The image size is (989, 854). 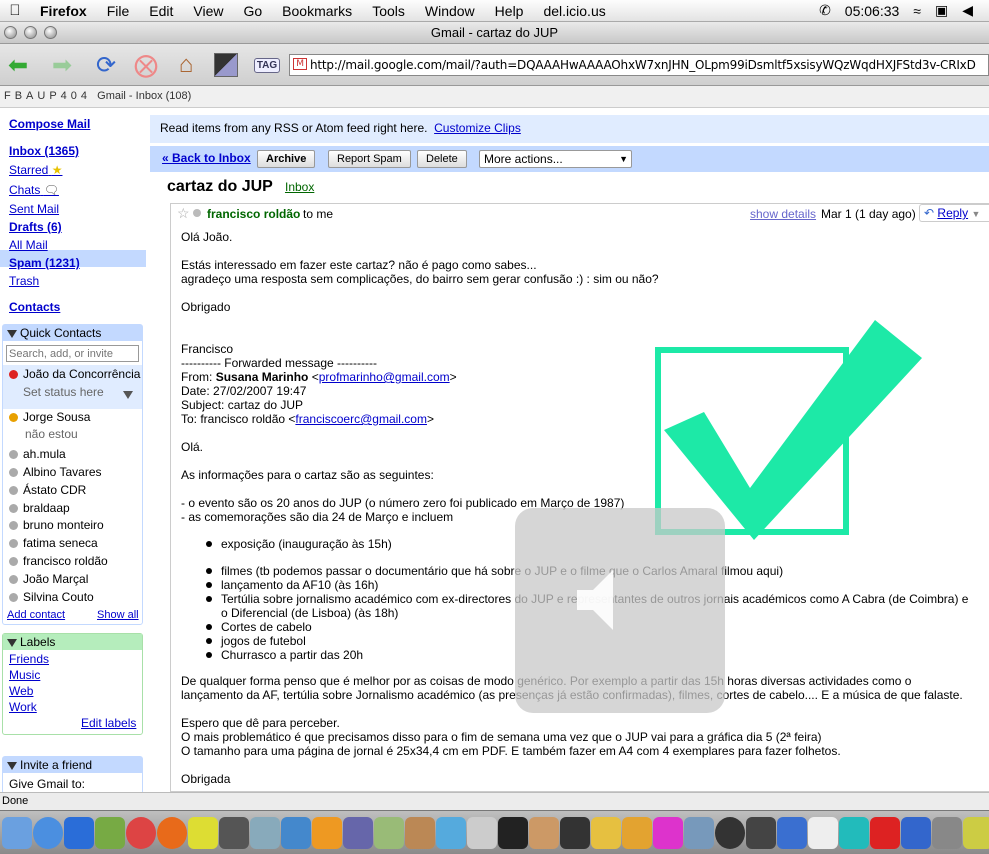 What do you see at coordinates (53, 543) in the screenshot?
I see `contact-item: fatima seneca` at bounding box center [53, 543].